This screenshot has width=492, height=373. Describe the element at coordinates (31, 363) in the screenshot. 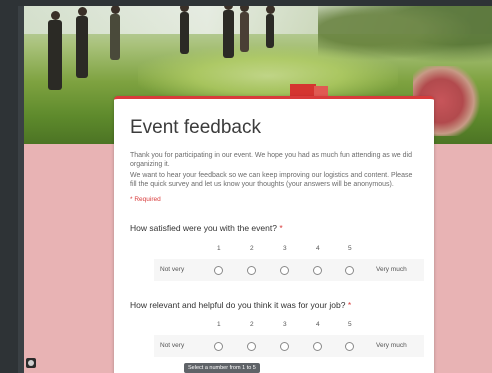

I see `help-icon` at that location.